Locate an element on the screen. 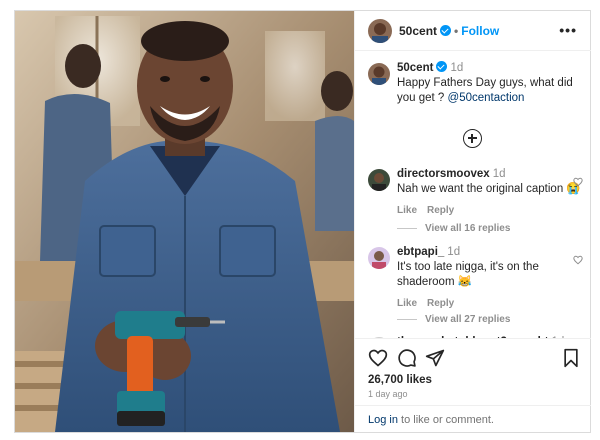 This screenshot has height=440, width=600. likes-count: 26,700 likes is located at coordinates (400, 380).